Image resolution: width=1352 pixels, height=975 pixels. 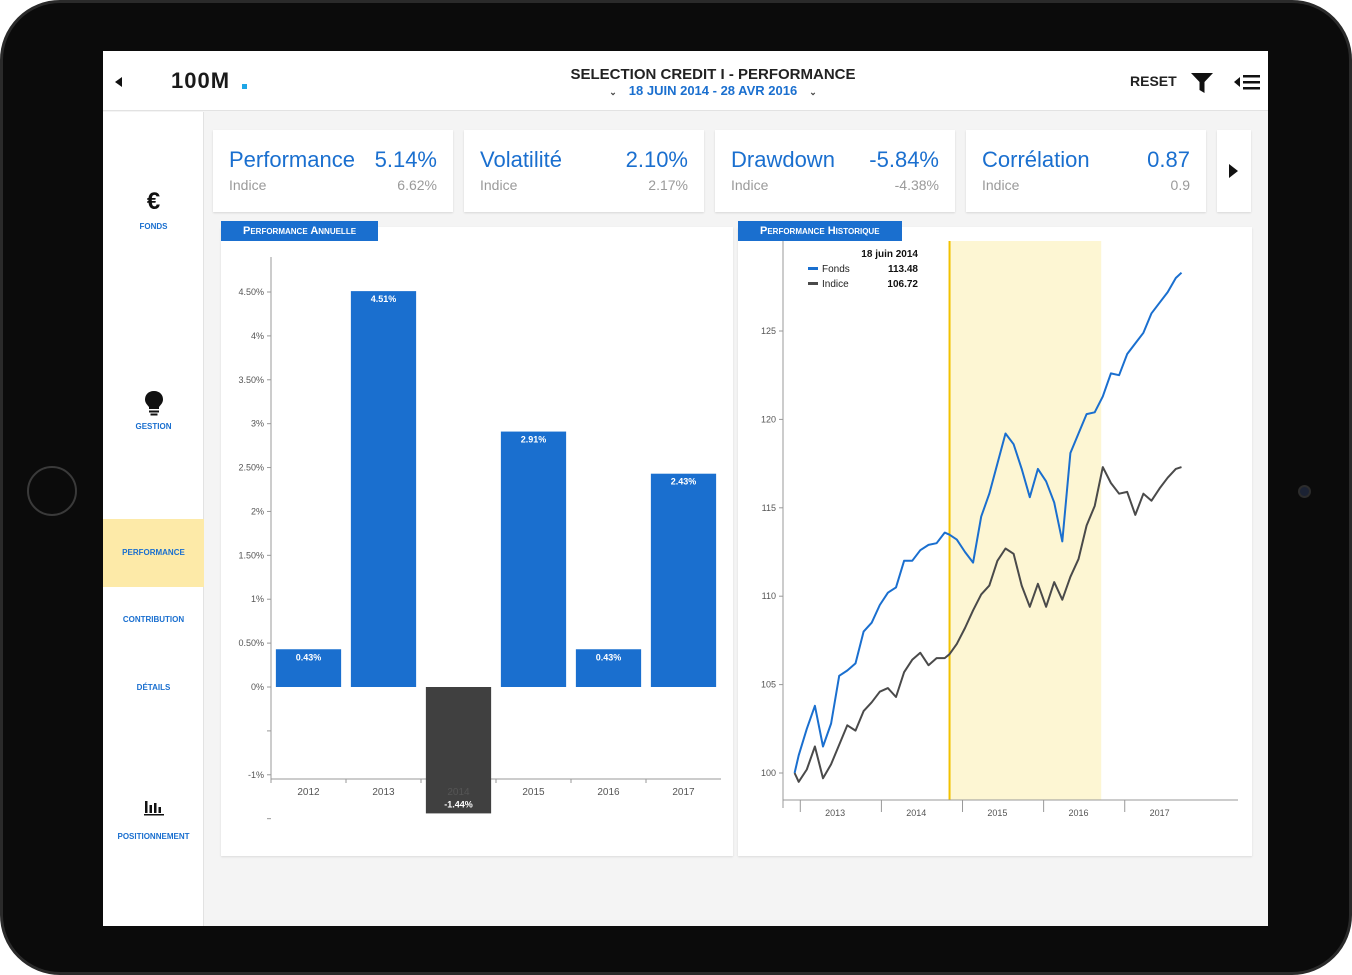 I want to click on sidebar-item-details: DÉTAILS, so click(x=153, y=687).